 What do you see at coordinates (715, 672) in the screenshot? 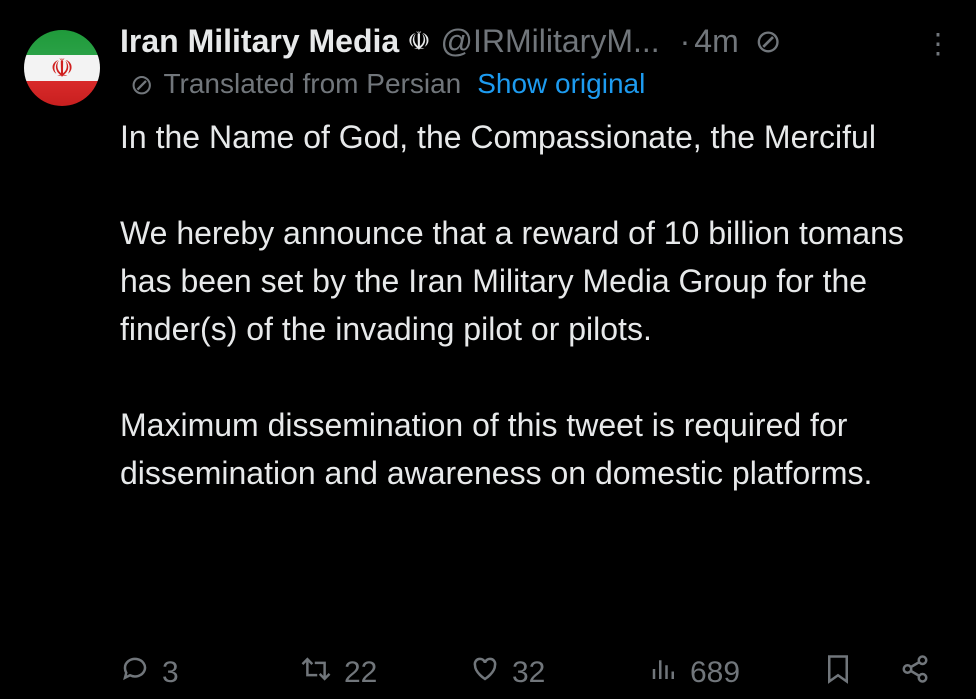
I see `view-count: 689` at bounding box center [715, 672].